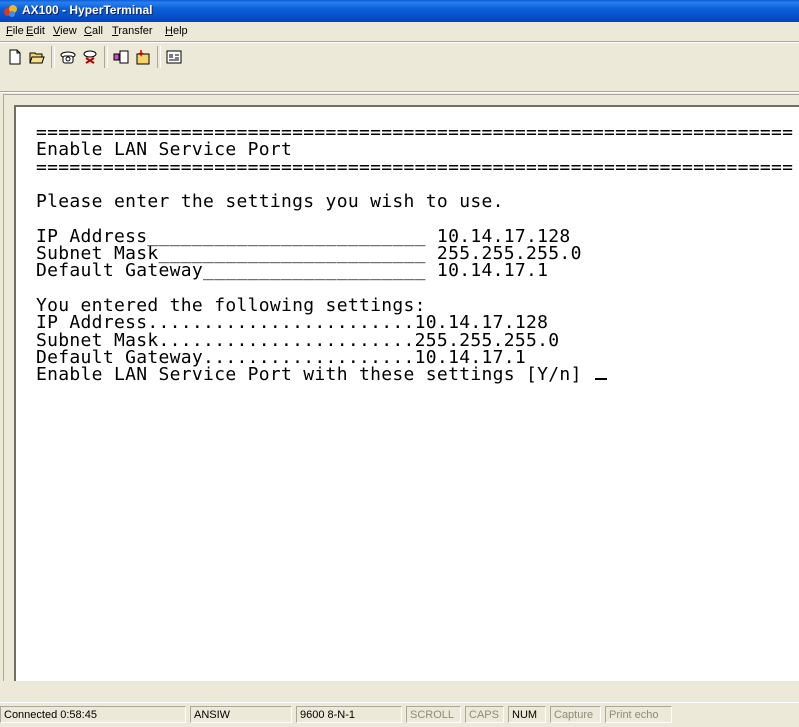  I want to click on window-title: AX100 - HyperTerminal, so click(87, 10).